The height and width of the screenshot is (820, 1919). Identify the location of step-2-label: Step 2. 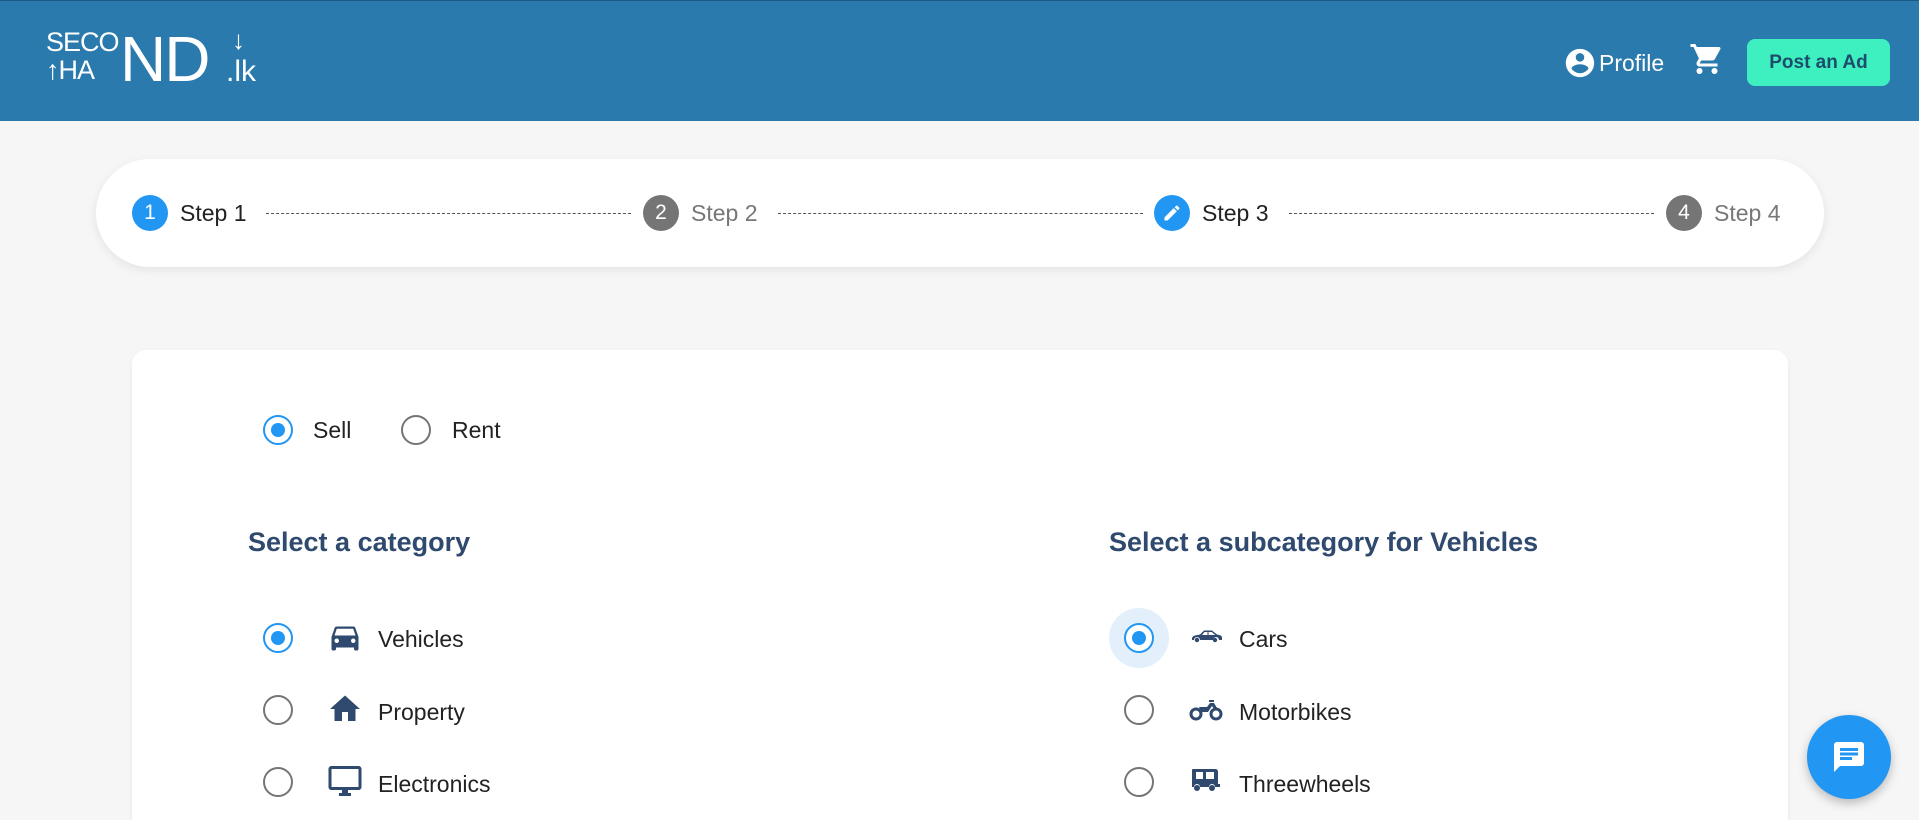
(724, 212).